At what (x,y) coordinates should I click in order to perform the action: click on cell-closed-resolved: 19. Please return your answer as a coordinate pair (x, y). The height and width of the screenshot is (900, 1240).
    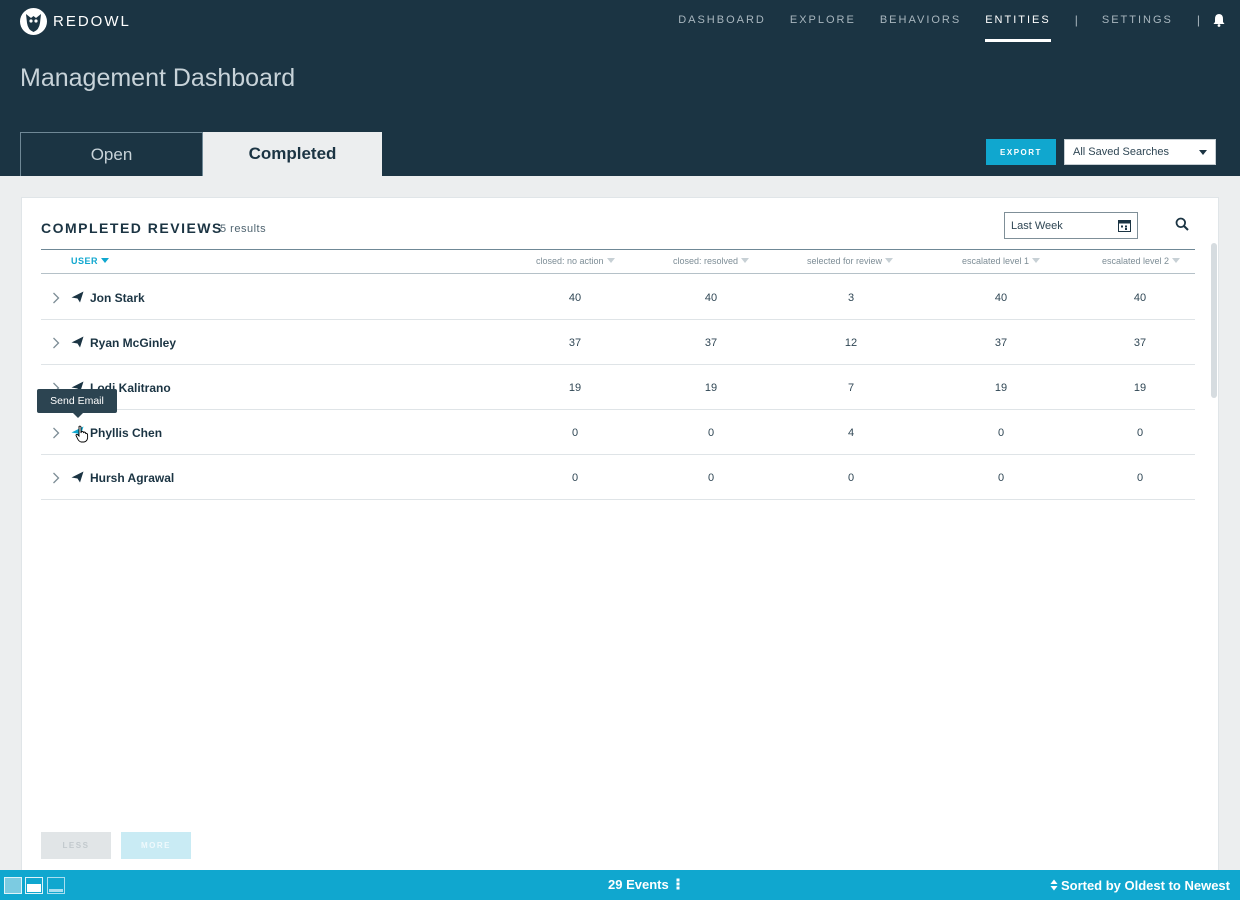
    Looking at the image, I should click on (711, 388).